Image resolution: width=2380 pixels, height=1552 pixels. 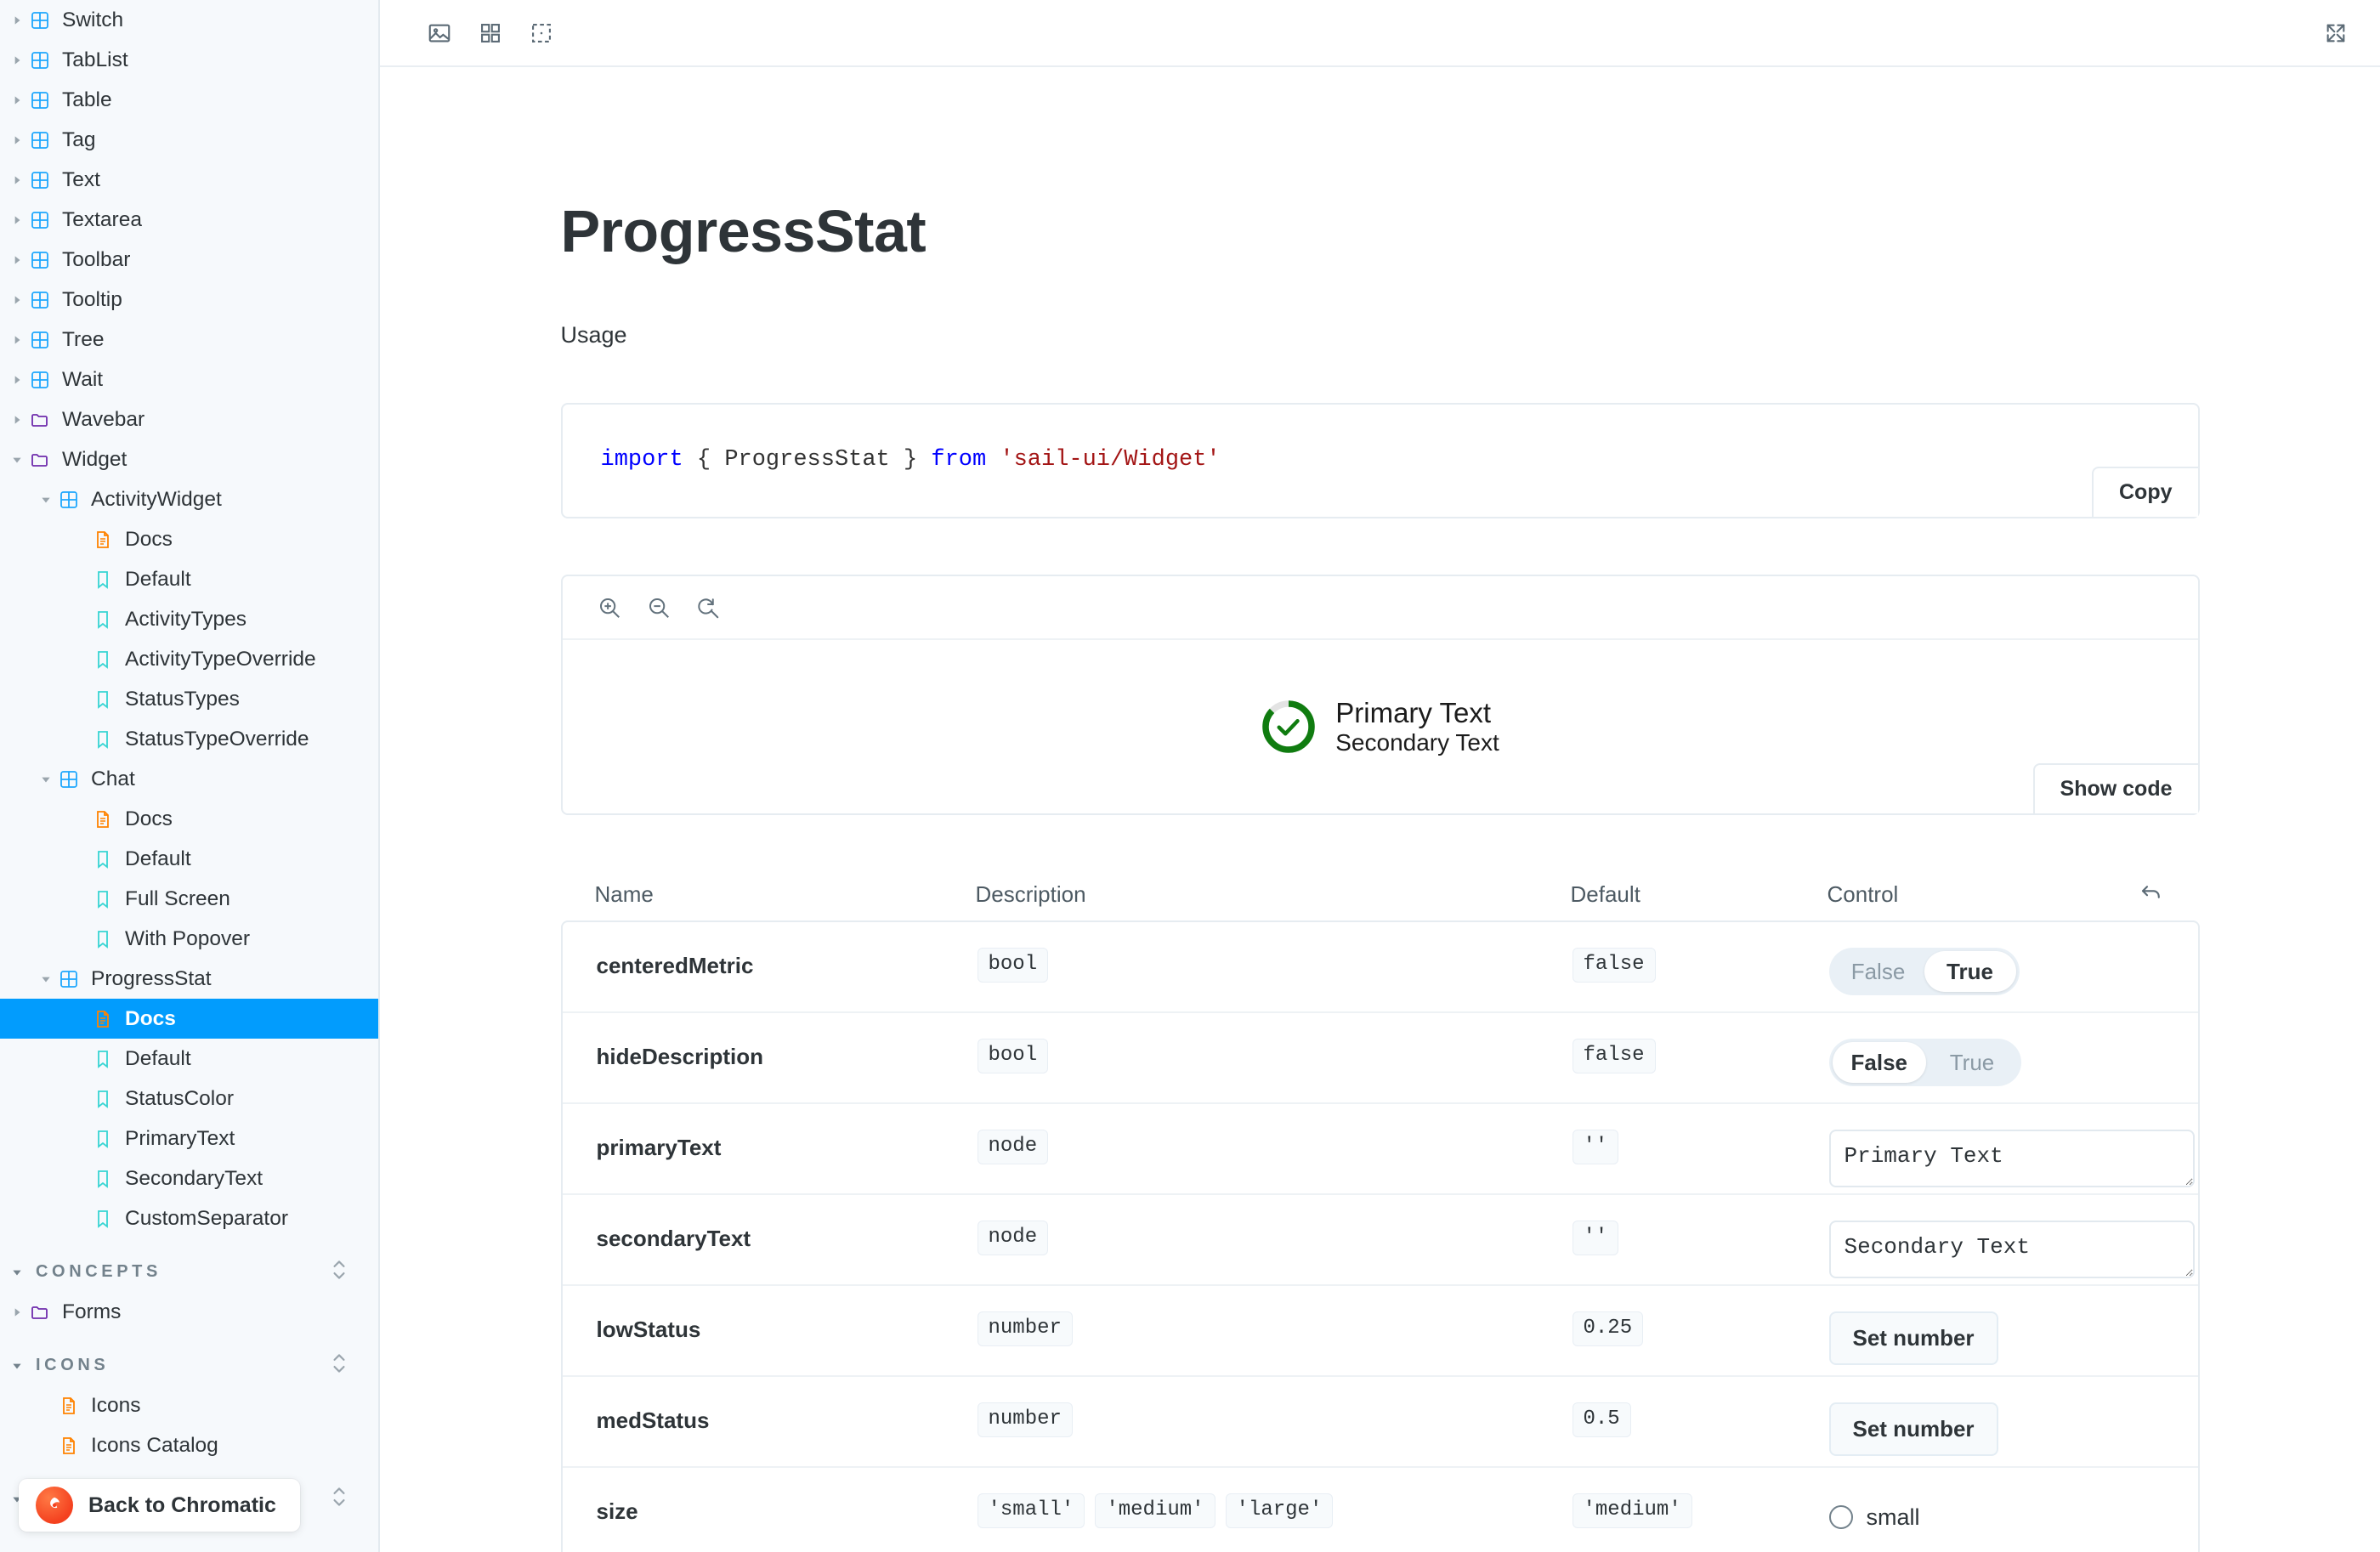 What do you see at coordinates (2013, 1338) in the screenshot?
I see `arg-control: Set number` at bounding box center [2013, 1338].